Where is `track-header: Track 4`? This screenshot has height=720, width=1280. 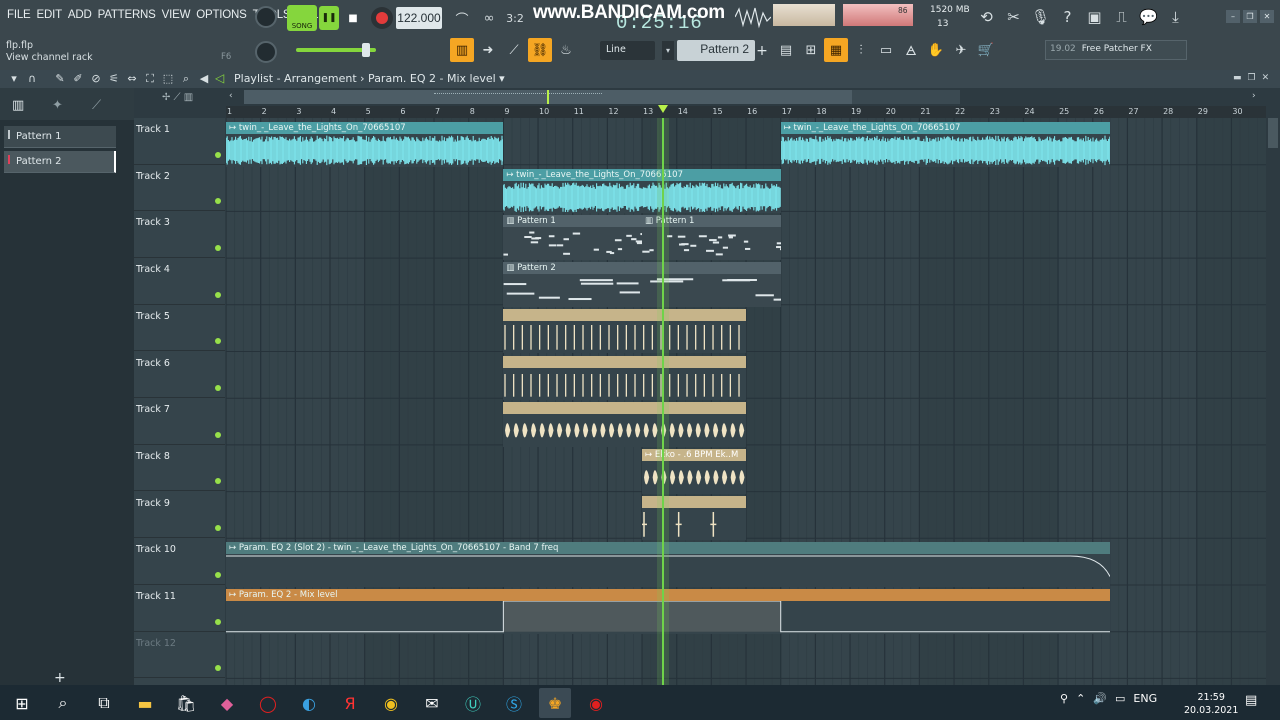 track-header: Track 4 is located at coordinates (179, 281).